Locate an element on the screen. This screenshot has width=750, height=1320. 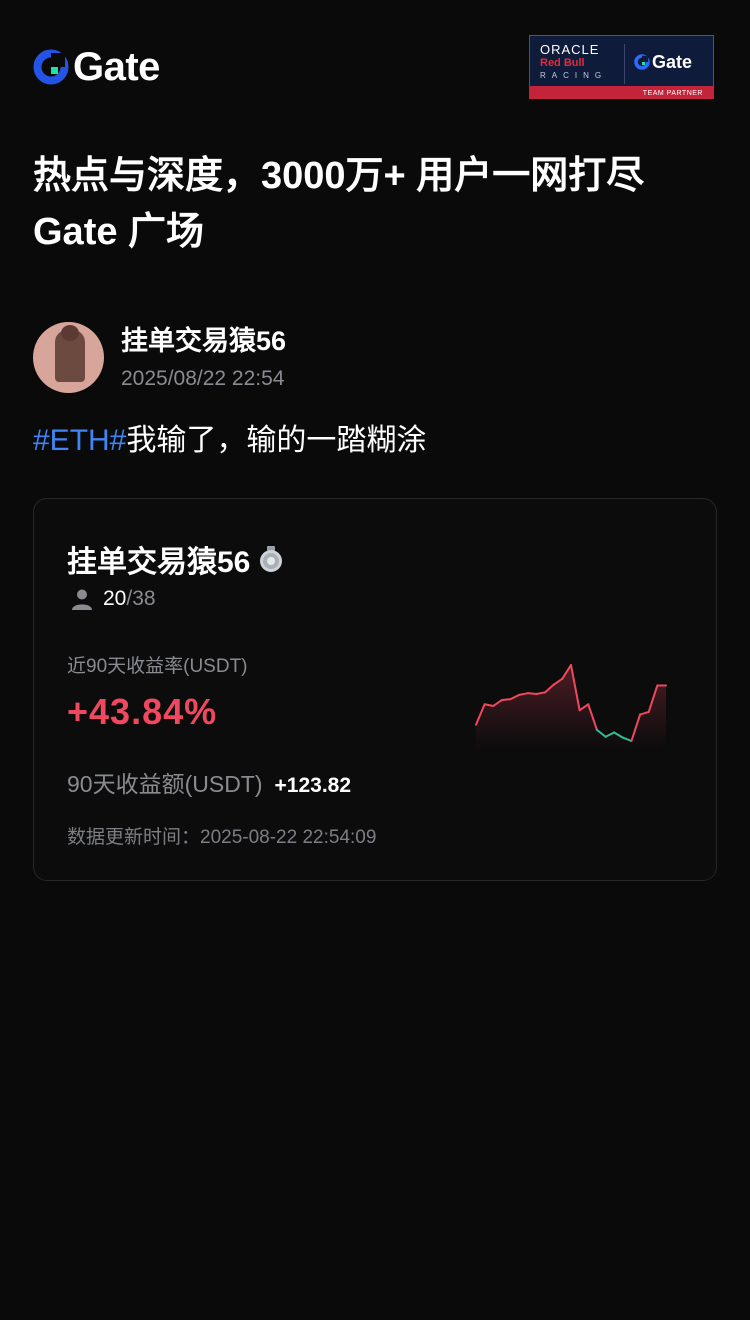
pnl-row: 90天收益额(USDT) +123.82 is located at coordinates (209, 782).